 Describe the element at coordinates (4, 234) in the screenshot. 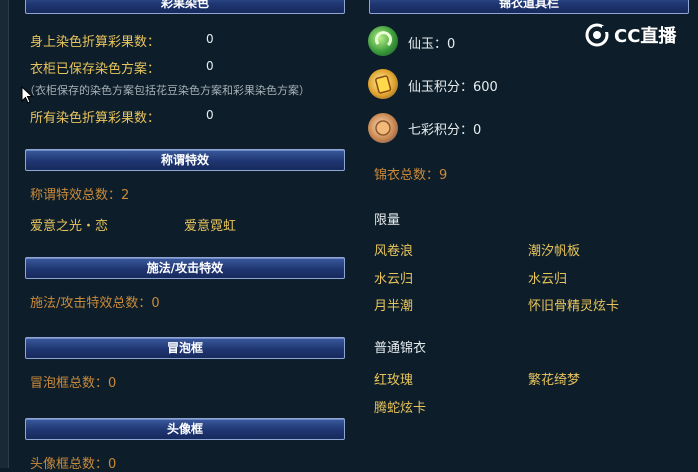

I see `left-edge-strip` at that location.